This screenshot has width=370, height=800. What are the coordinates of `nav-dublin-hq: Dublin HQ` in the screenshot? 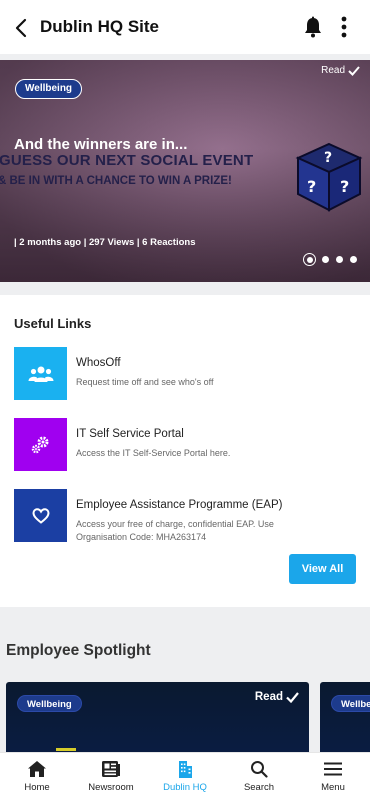 It's located at (185, 776).